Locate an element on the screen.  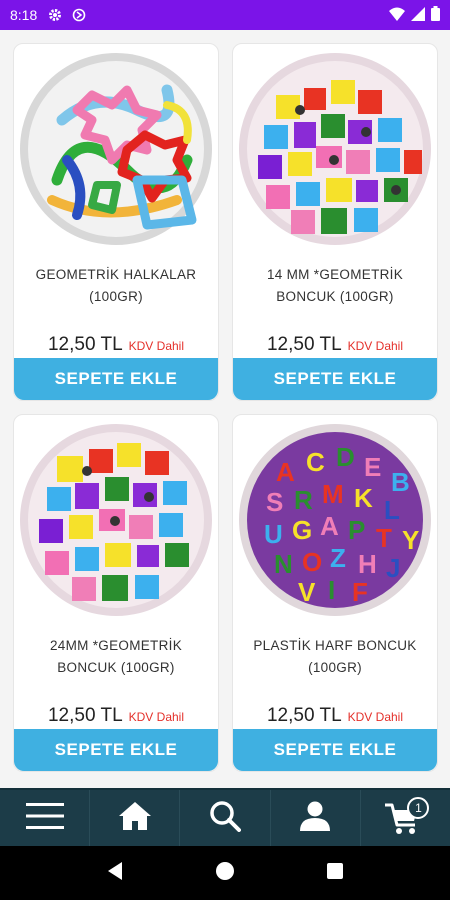
svg-text: R is located at coordinates (303, 500).